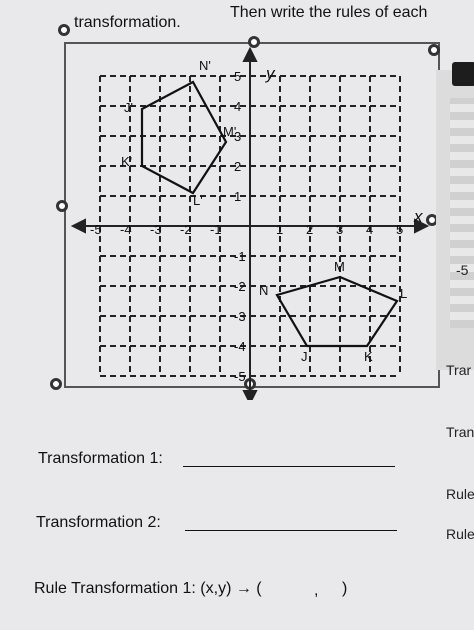 The width and height of the screenshot is (474, 630). Describe the element at coordinates (250, 54) in the screenshot. I see `y-axis-arrow-up` at that location.